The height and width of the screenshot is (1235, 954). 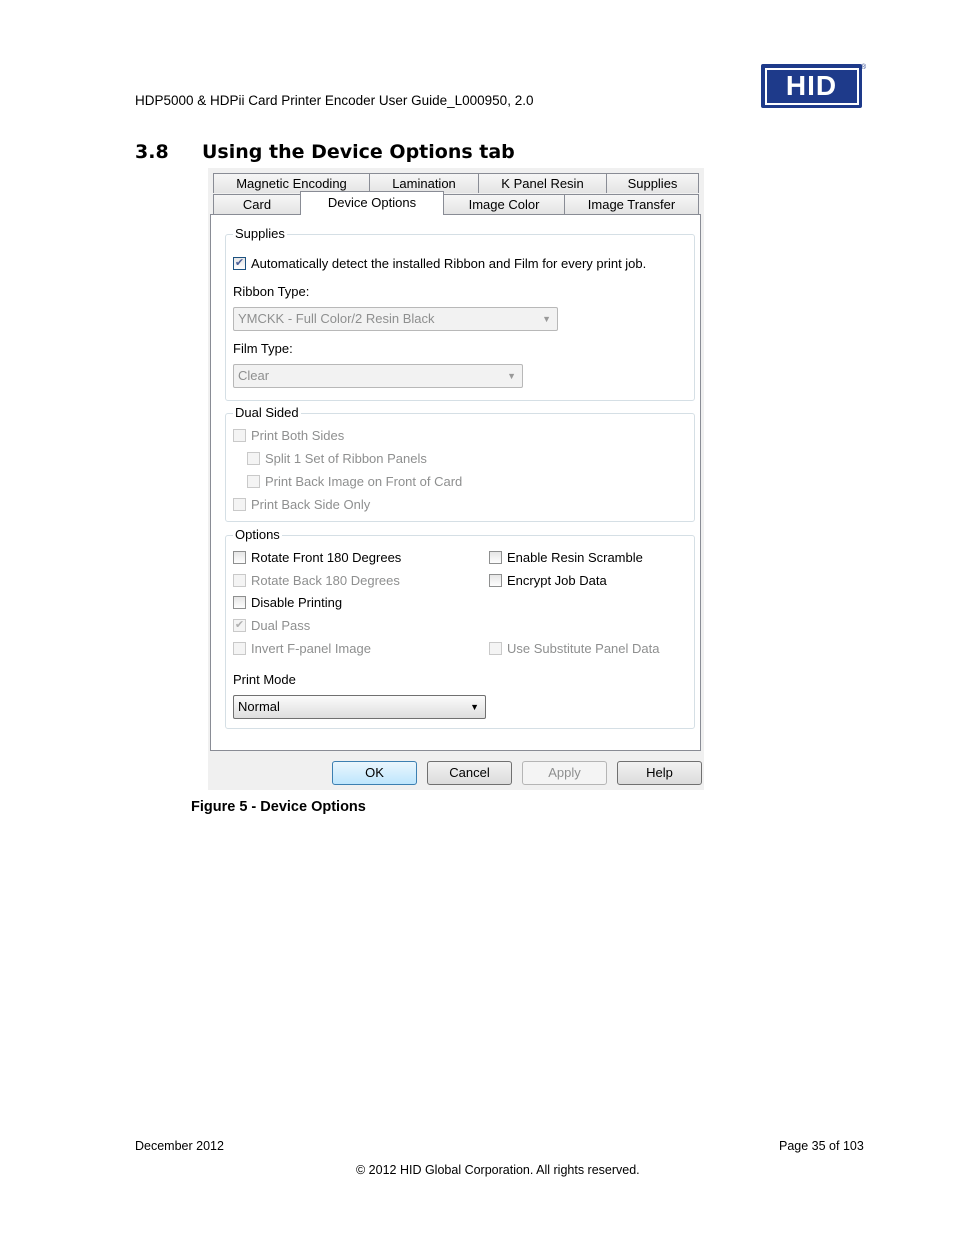 I want to click on film-type-value: Clear, so click(x=254, y=375).